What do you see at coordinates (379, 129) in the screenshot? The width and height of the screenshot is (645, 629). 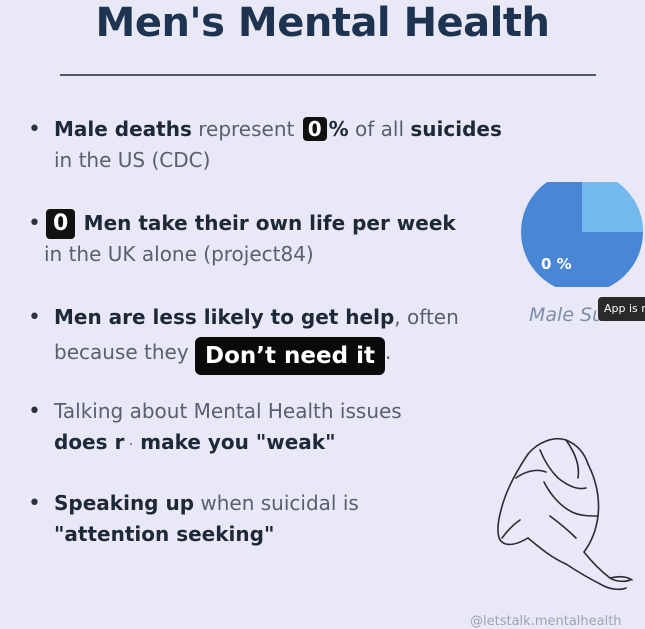 I see `bullet-text: of all` at bounding box center [379, 129].